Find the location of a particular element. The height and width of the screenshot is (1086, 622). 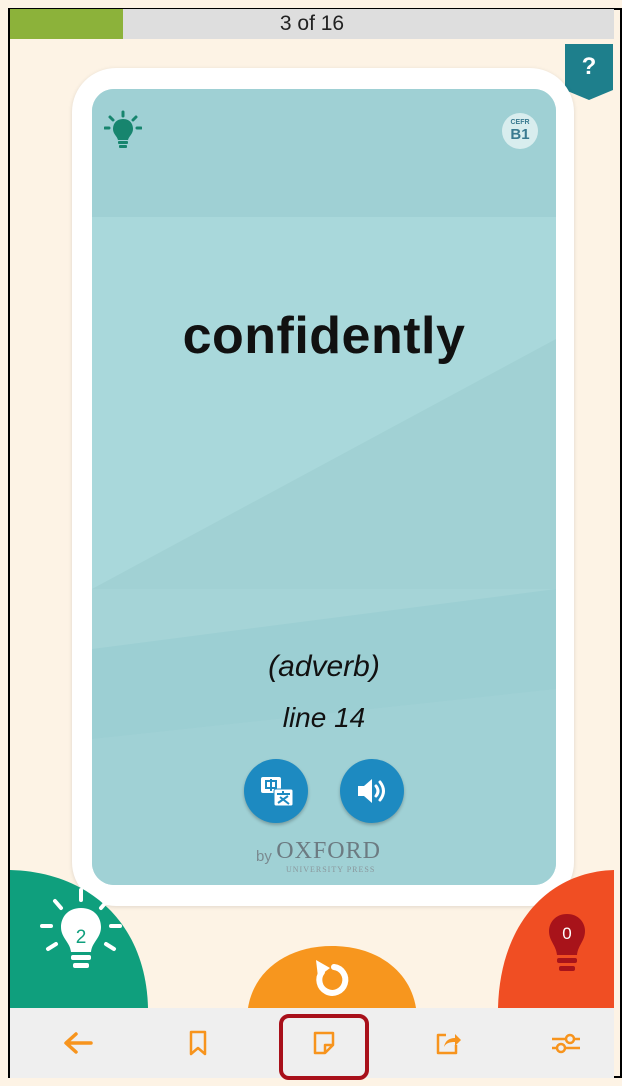

bookmark-icon is located at coordinates (198, 1043).